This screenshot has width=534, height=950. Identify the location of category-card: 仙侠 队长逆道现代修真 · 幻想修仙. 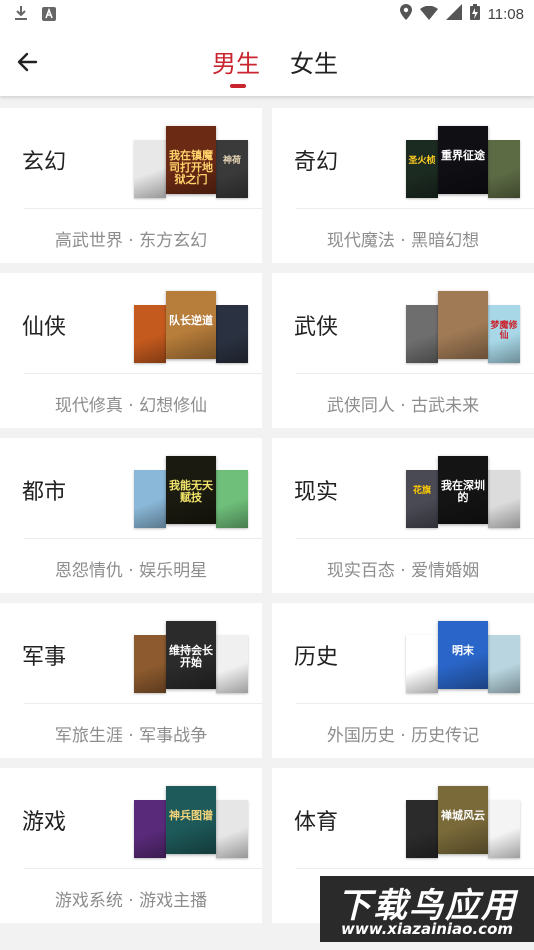
(131, 350).